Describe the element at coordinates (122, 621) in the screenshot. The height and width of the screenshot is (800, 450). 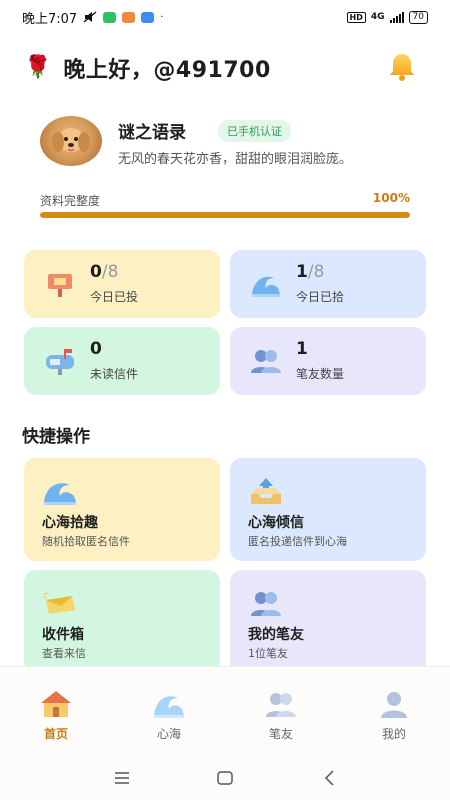
I see `quick-action-inbox: 收件箱 查看来信` at that location.